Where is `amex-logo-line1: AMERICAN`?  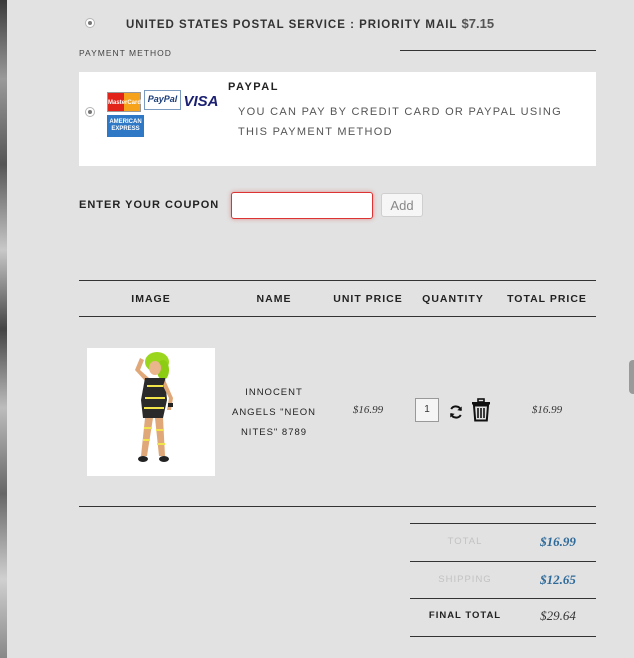
amex-logo-line1: AMERICAN is located at coordinates (125, 122).